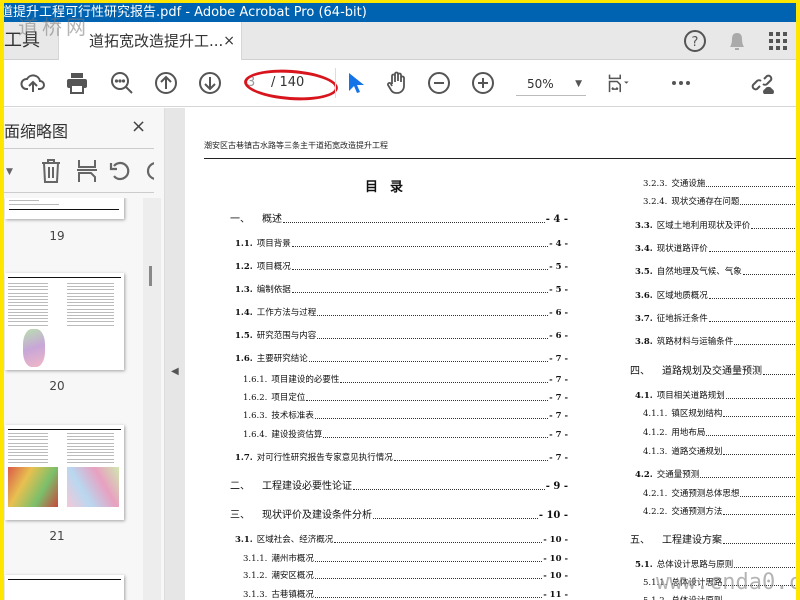 This screenshot has width=800, height=600. What do you see at coordinates (625, 83) in the screenshot?
I see `page-fit-icon` at bounding box center [625, 83].